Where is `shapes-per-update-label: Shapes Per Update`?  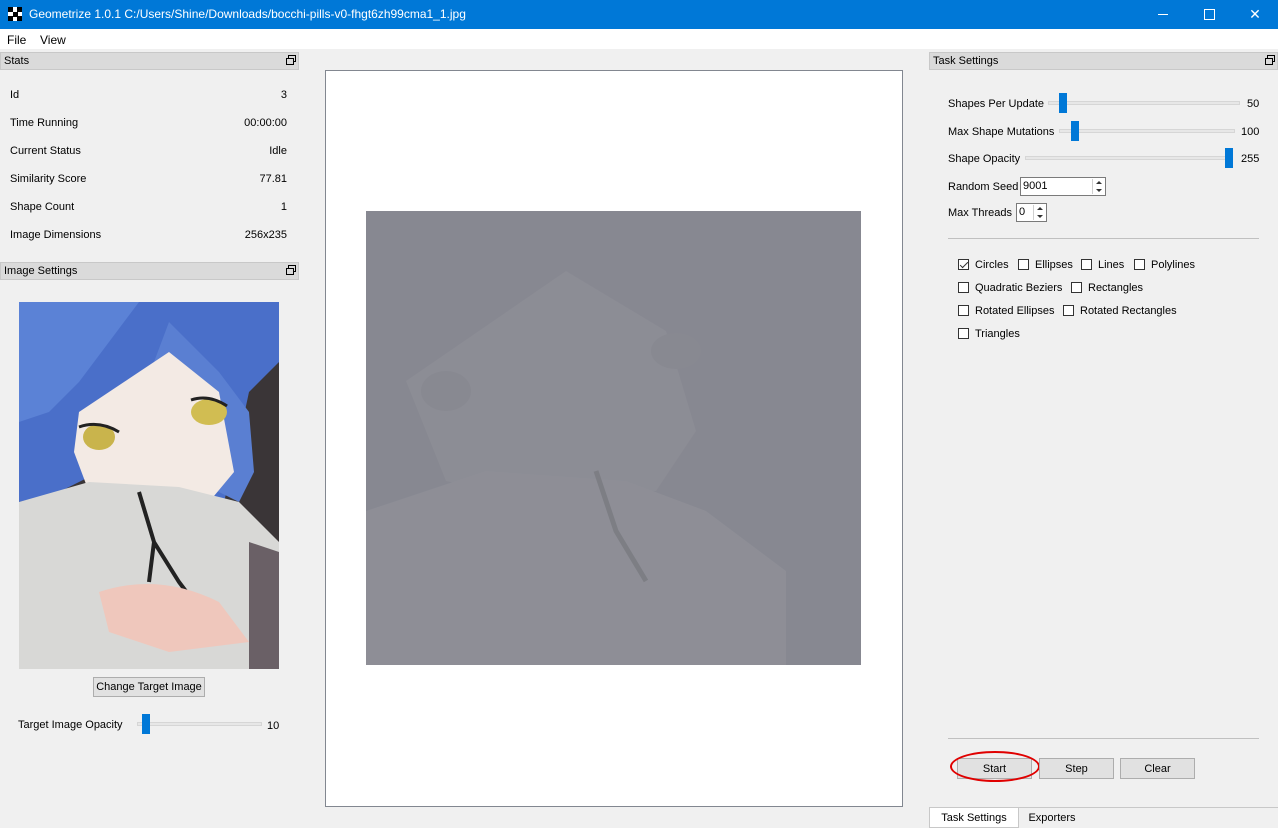
shapes-per-update-label: Shapes Per Update is located at coordinates (996, 104).